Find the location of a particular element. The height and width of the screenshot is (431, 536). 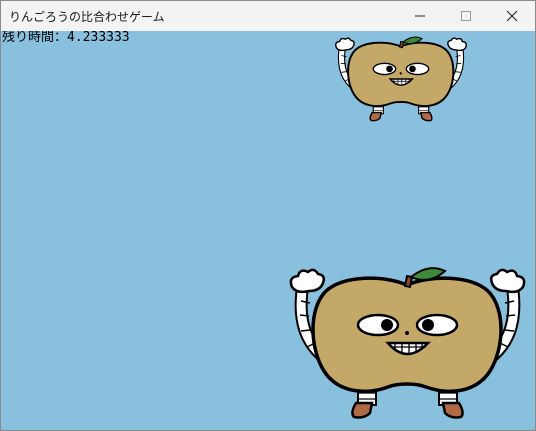

maximize-icon is located at coordinates (466, 16).